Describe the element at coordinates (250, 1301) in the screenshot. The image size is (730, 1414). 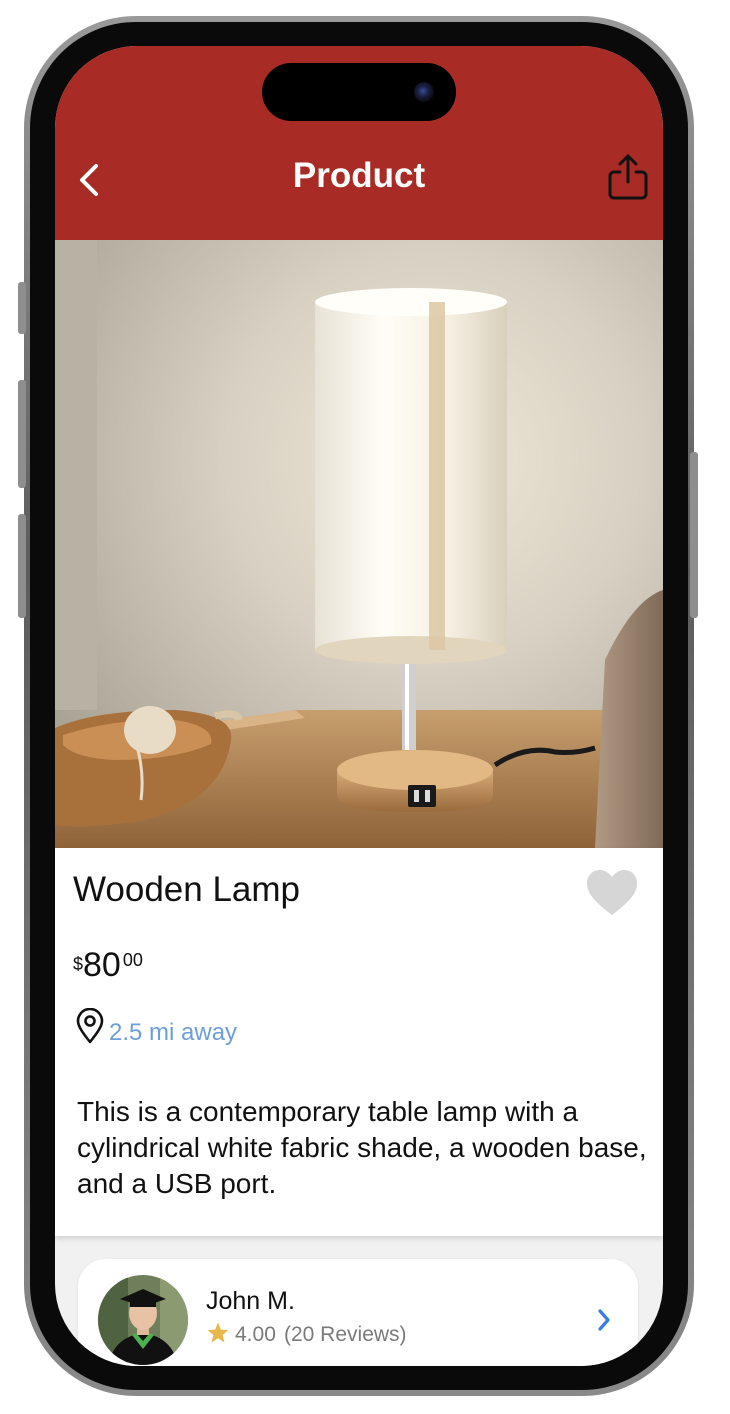
I see `seller-name: John M.` at that location.